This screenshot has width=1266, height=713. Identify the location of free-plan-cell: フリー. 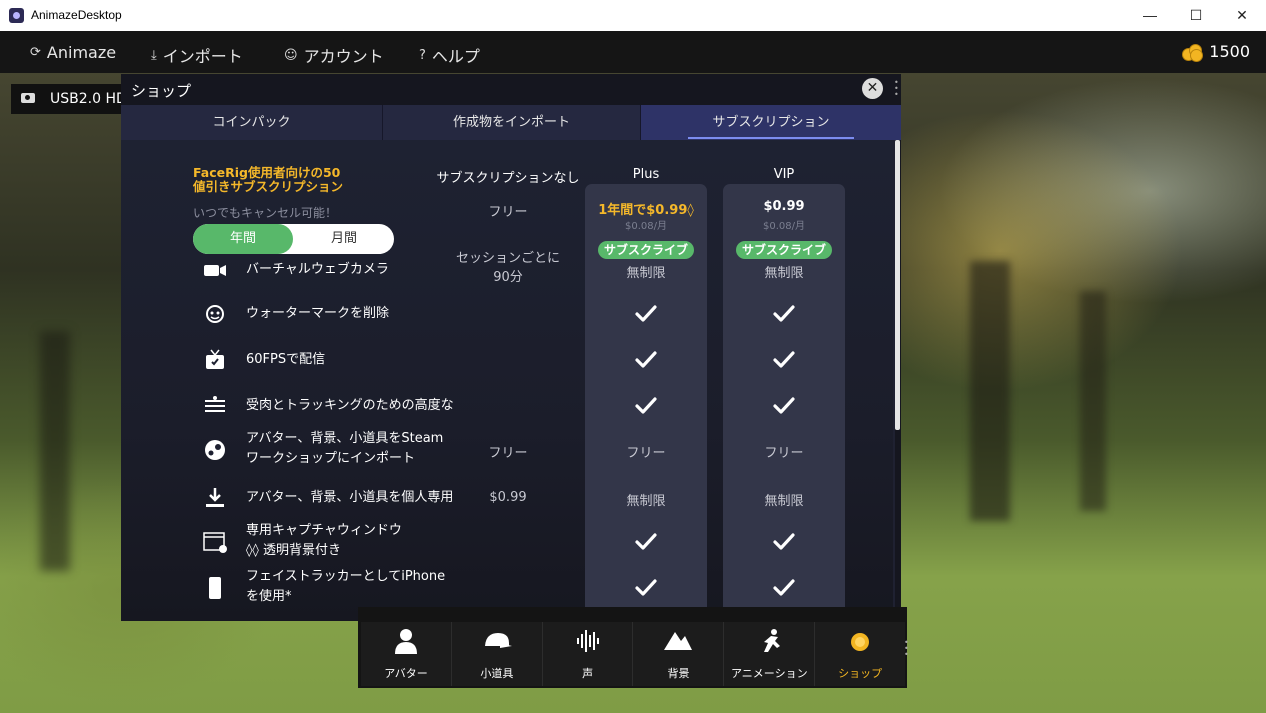
(508, 453).